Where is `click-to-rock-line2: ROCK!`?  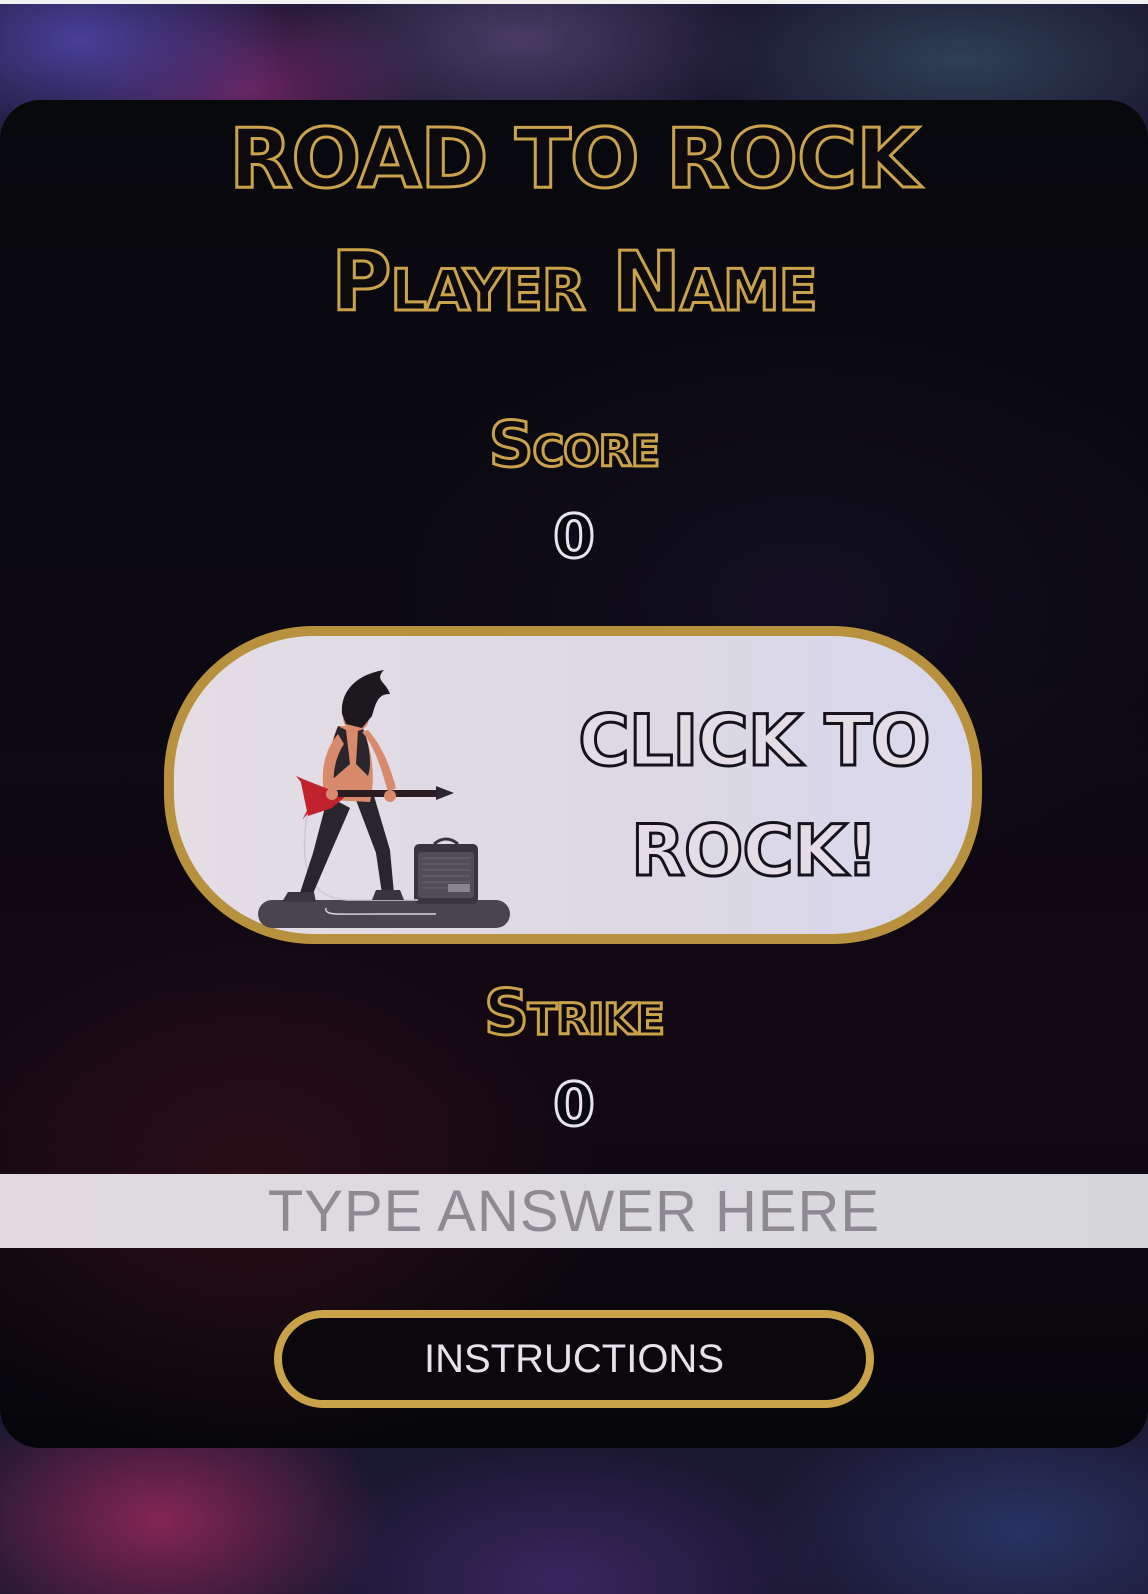 click-to-rock-line2: ROCK! is located at coordinates (755, 851).